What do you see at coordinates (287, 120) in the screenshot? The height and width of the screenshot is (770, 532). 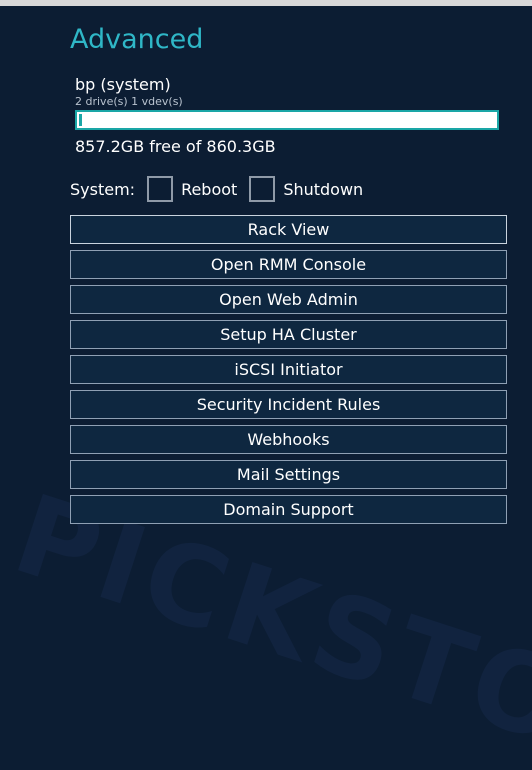 I see `pool-usage-bar` at bounding box center [287, 120].